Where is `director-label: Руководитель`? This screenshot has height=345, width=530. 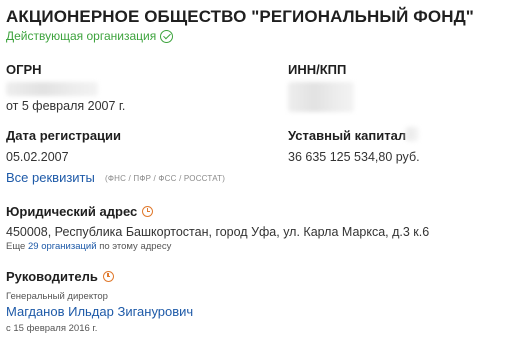 director-label: Руководитель is located at coordinates (52, 276).